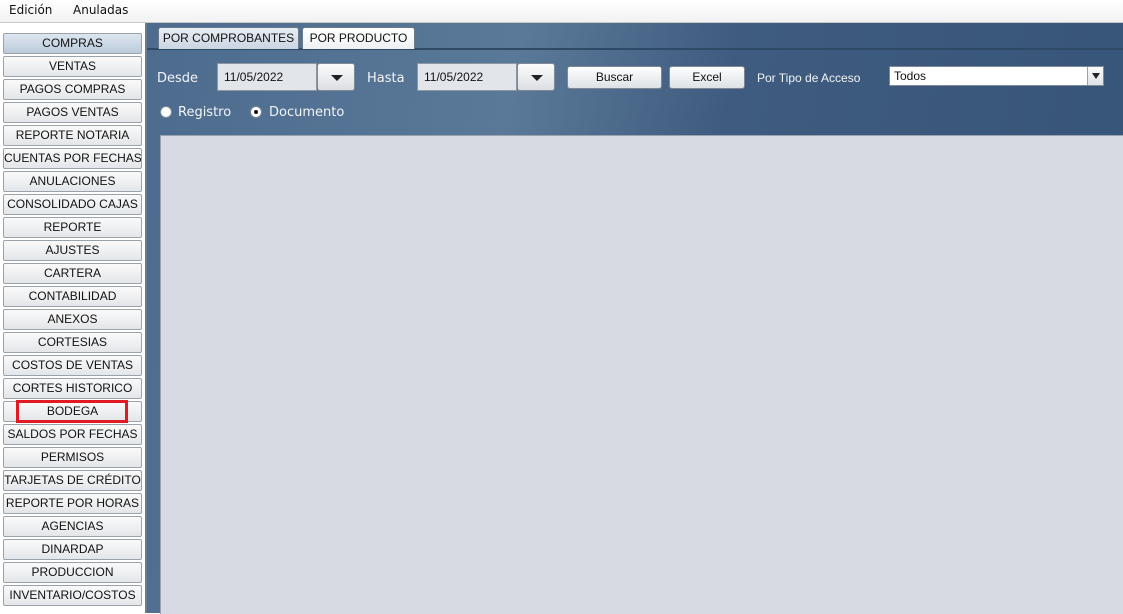  I want to click on sidebar-item-compras: COMPRAS, so click(72, 43).